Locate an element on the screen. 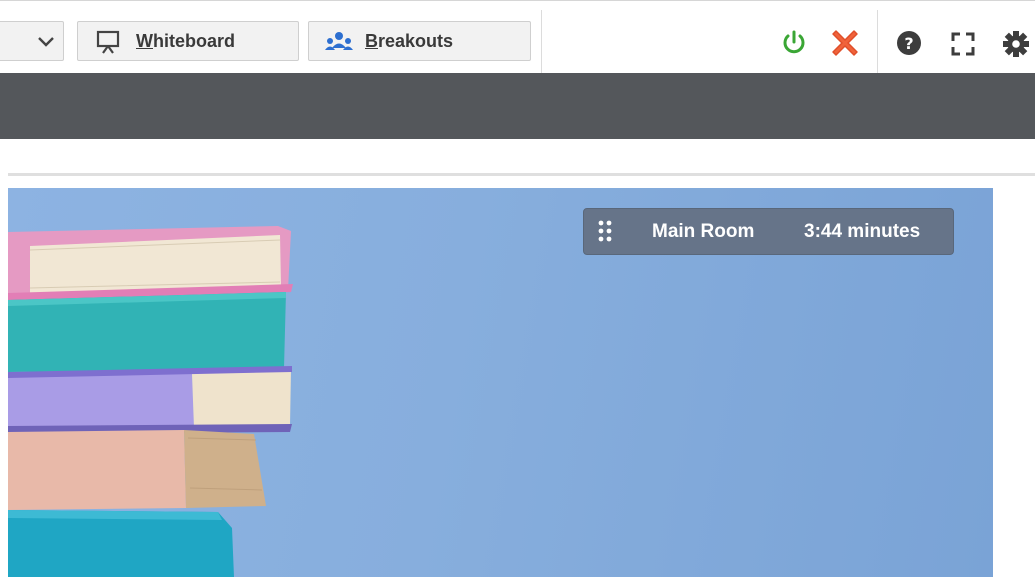 The width and height of the screenshot is (1035, 577). gear-icon is located at coordinates (1017, 46).